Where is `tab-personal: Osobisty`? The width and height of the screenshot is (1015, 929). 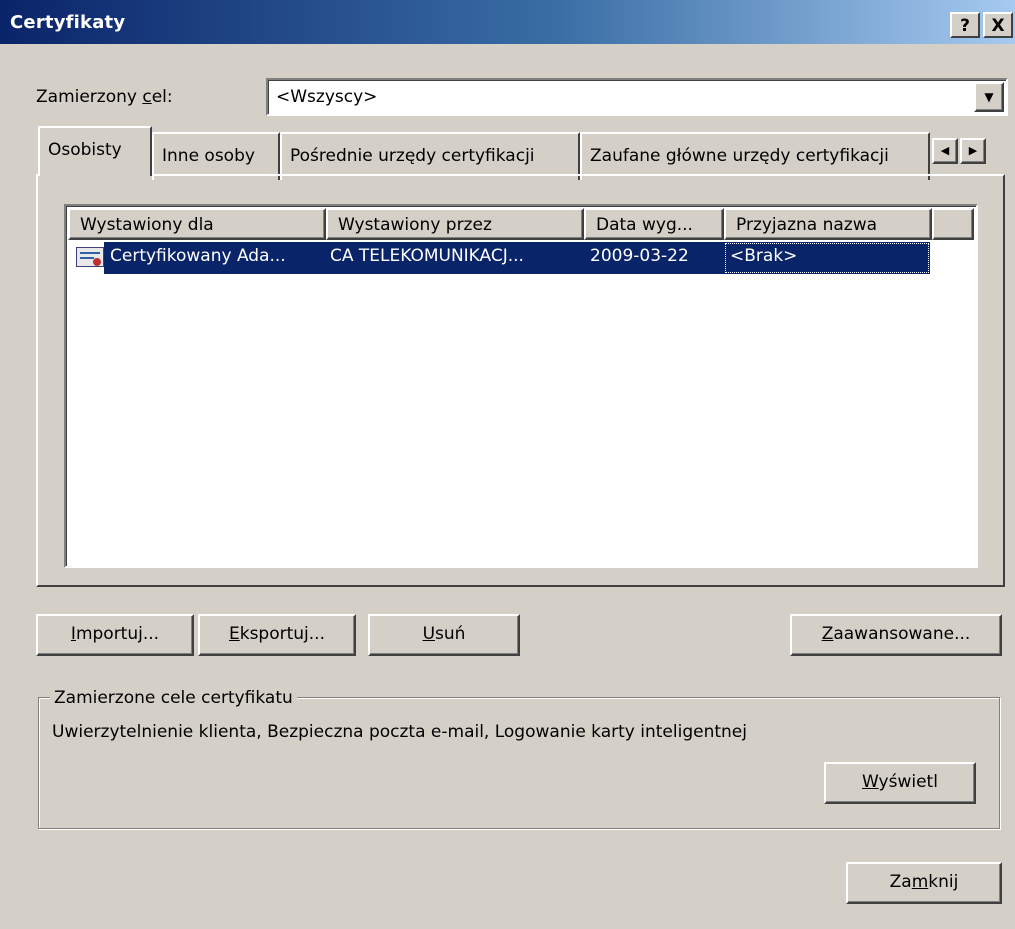
tab-personal: Osobisty is located at coordinates (95, 151).